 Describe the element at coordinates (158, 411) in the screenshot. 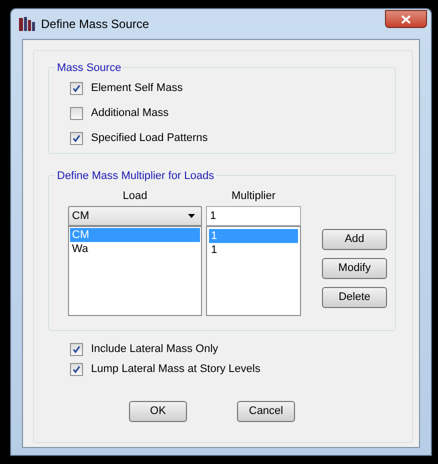

I see `dialog-button: OK` at that location.